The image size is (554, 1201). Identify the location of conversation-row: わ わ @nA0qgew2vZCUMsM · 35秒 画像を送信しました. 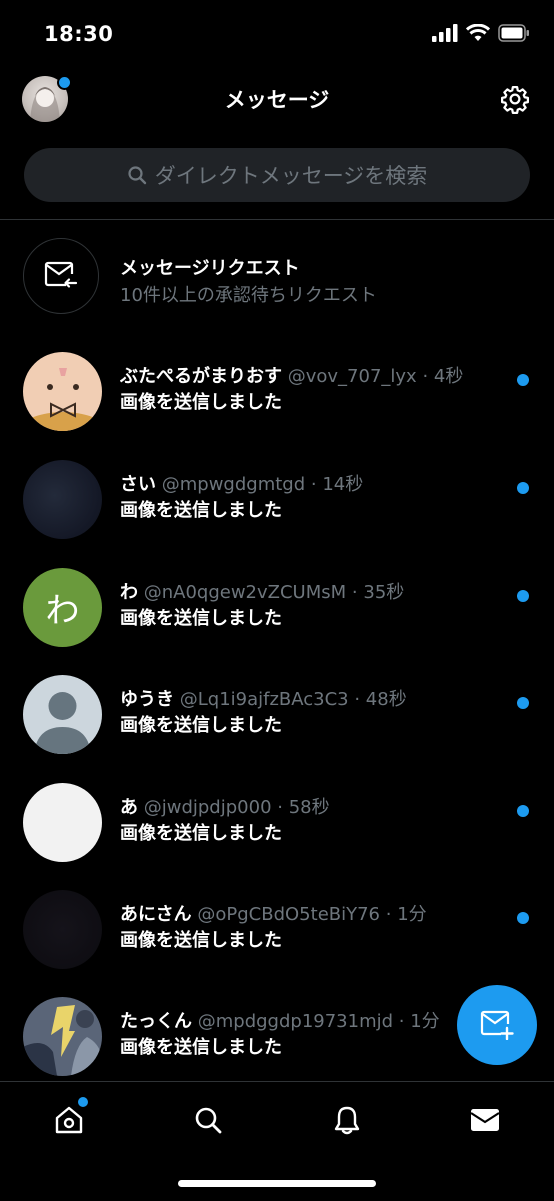
(277, 622).